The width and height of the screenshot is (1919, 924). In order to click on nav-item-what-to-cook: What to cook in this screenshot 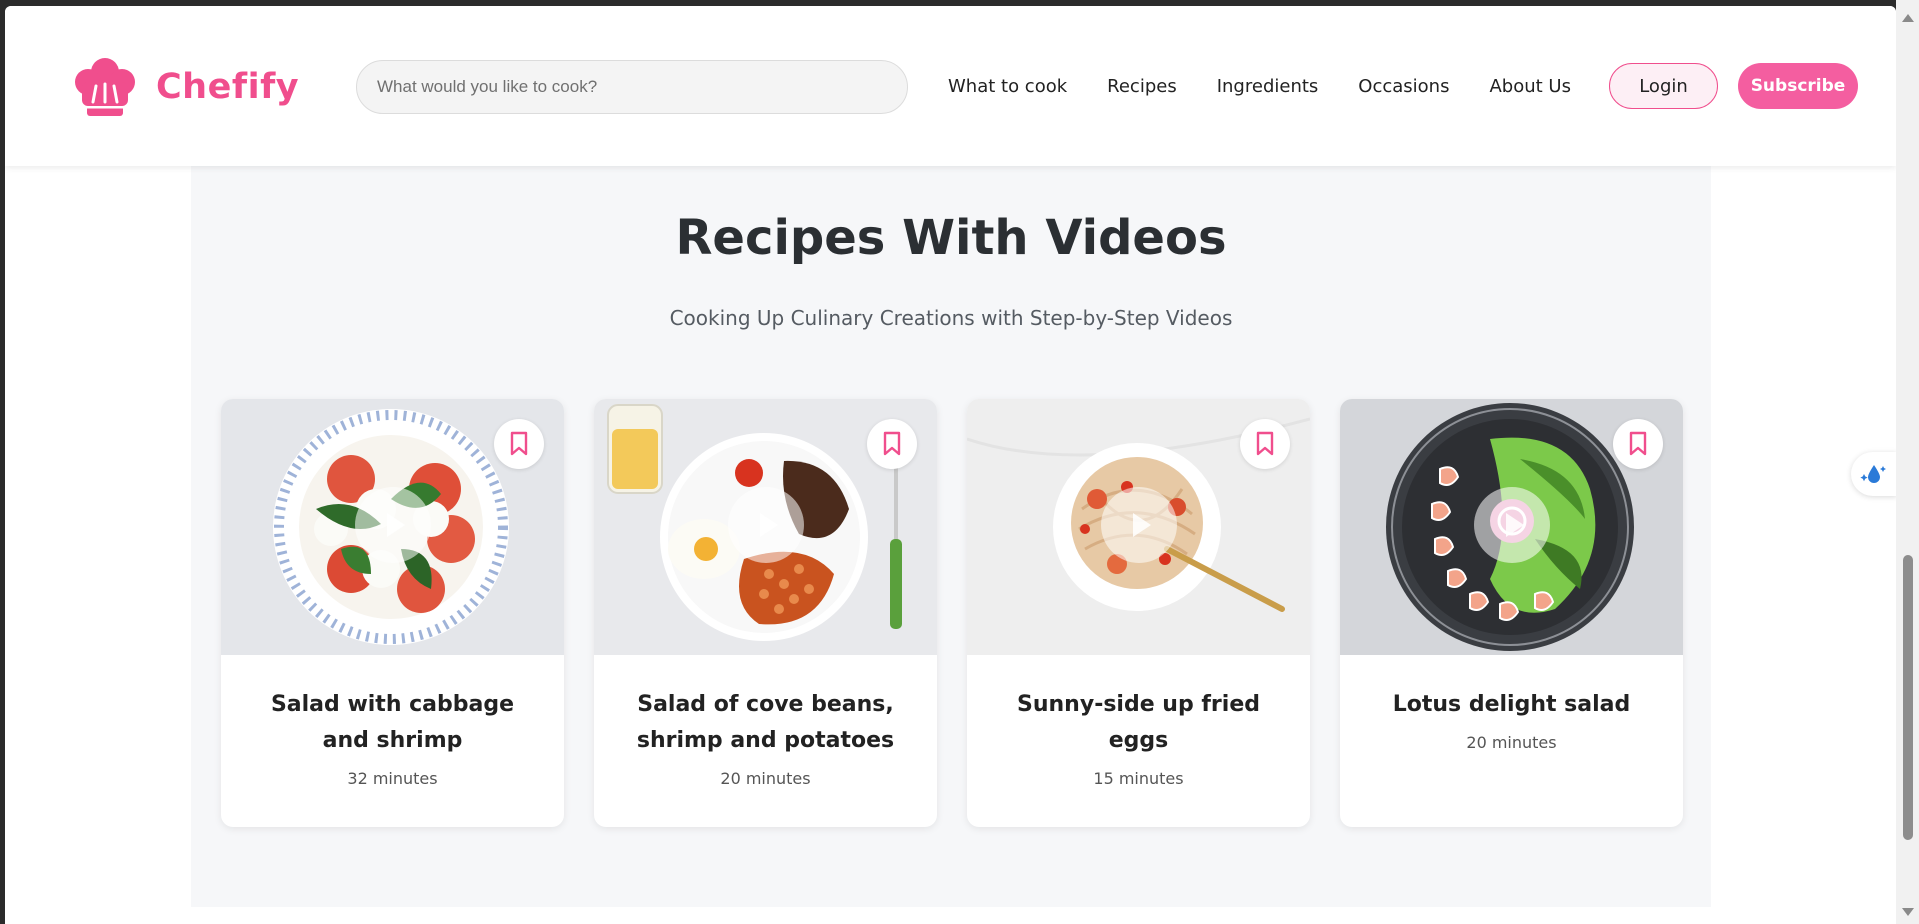, I will do `click(1007, 86)`.